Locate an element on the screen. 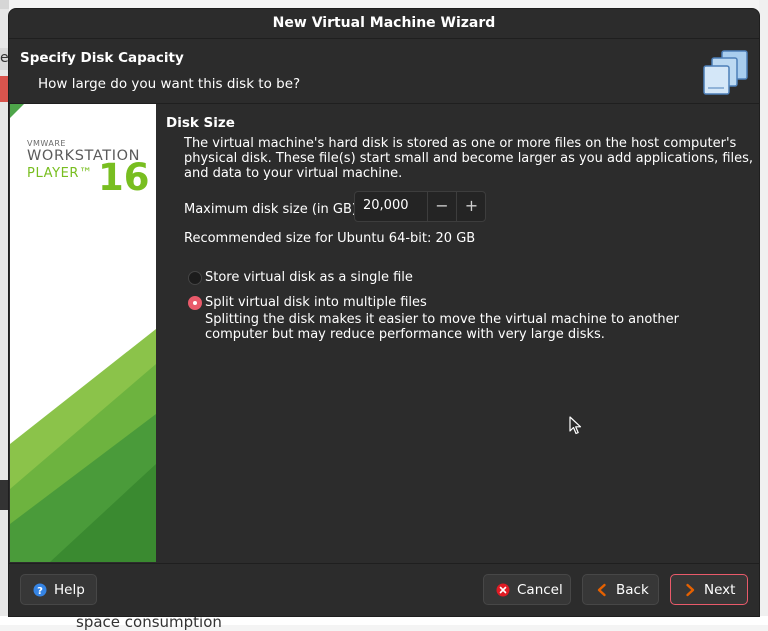 The height and width of the screenshot is (631, 768). title-bar: New Virtual Machine Wizard is located at coordinates (384, 24).